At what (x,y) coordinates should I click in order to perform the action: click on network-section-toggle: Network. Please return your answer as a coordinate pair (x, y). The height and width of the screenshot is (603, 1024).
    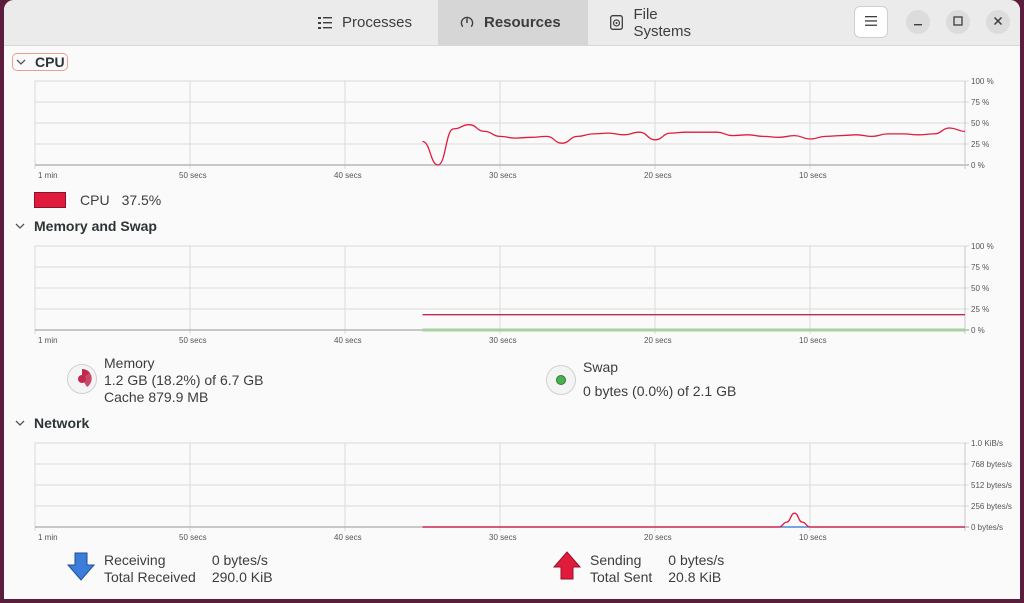
    Looking at the image, I should click on (51, 423).